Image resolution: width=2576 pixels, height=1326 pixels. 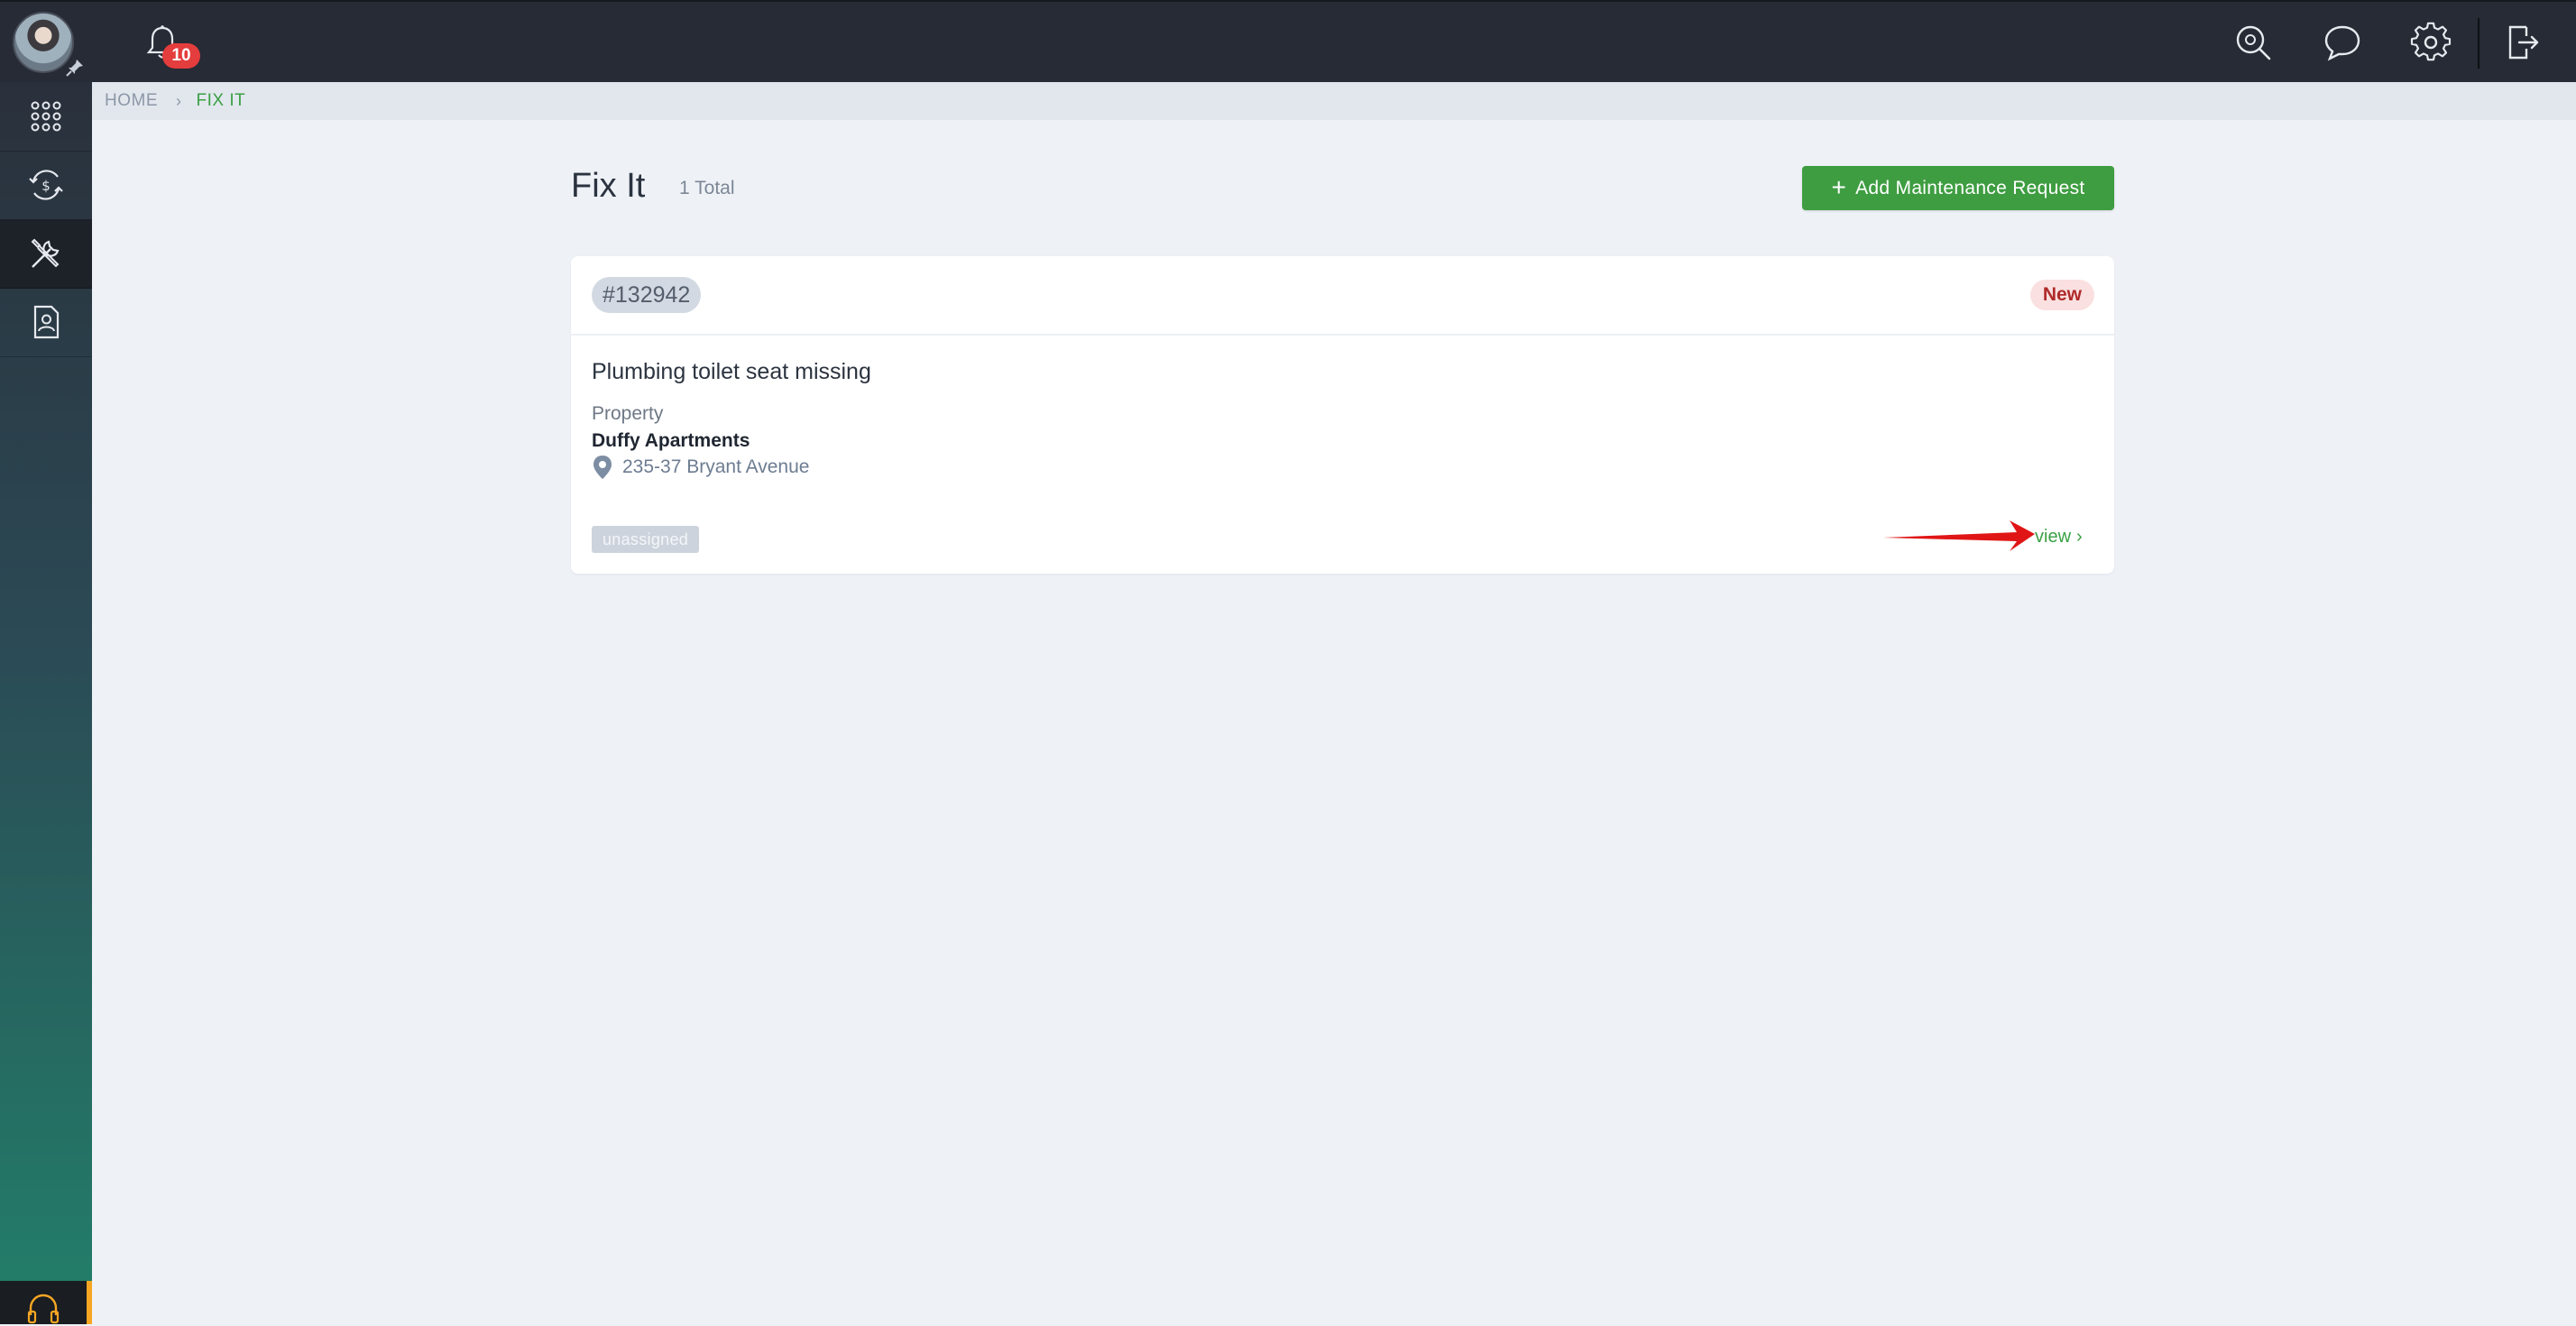 What do you see at coordinates (2522, 43) in the screenshot?
I see `logout-icon` at bounding box center [2522, 43].